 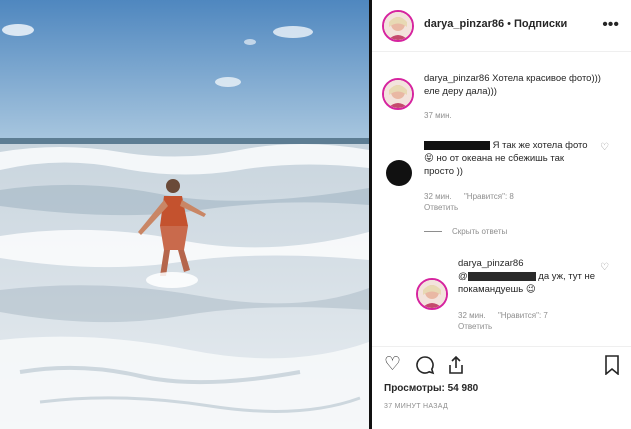 I want to click on comment-bubble-svg, so click(x=425, y=365).